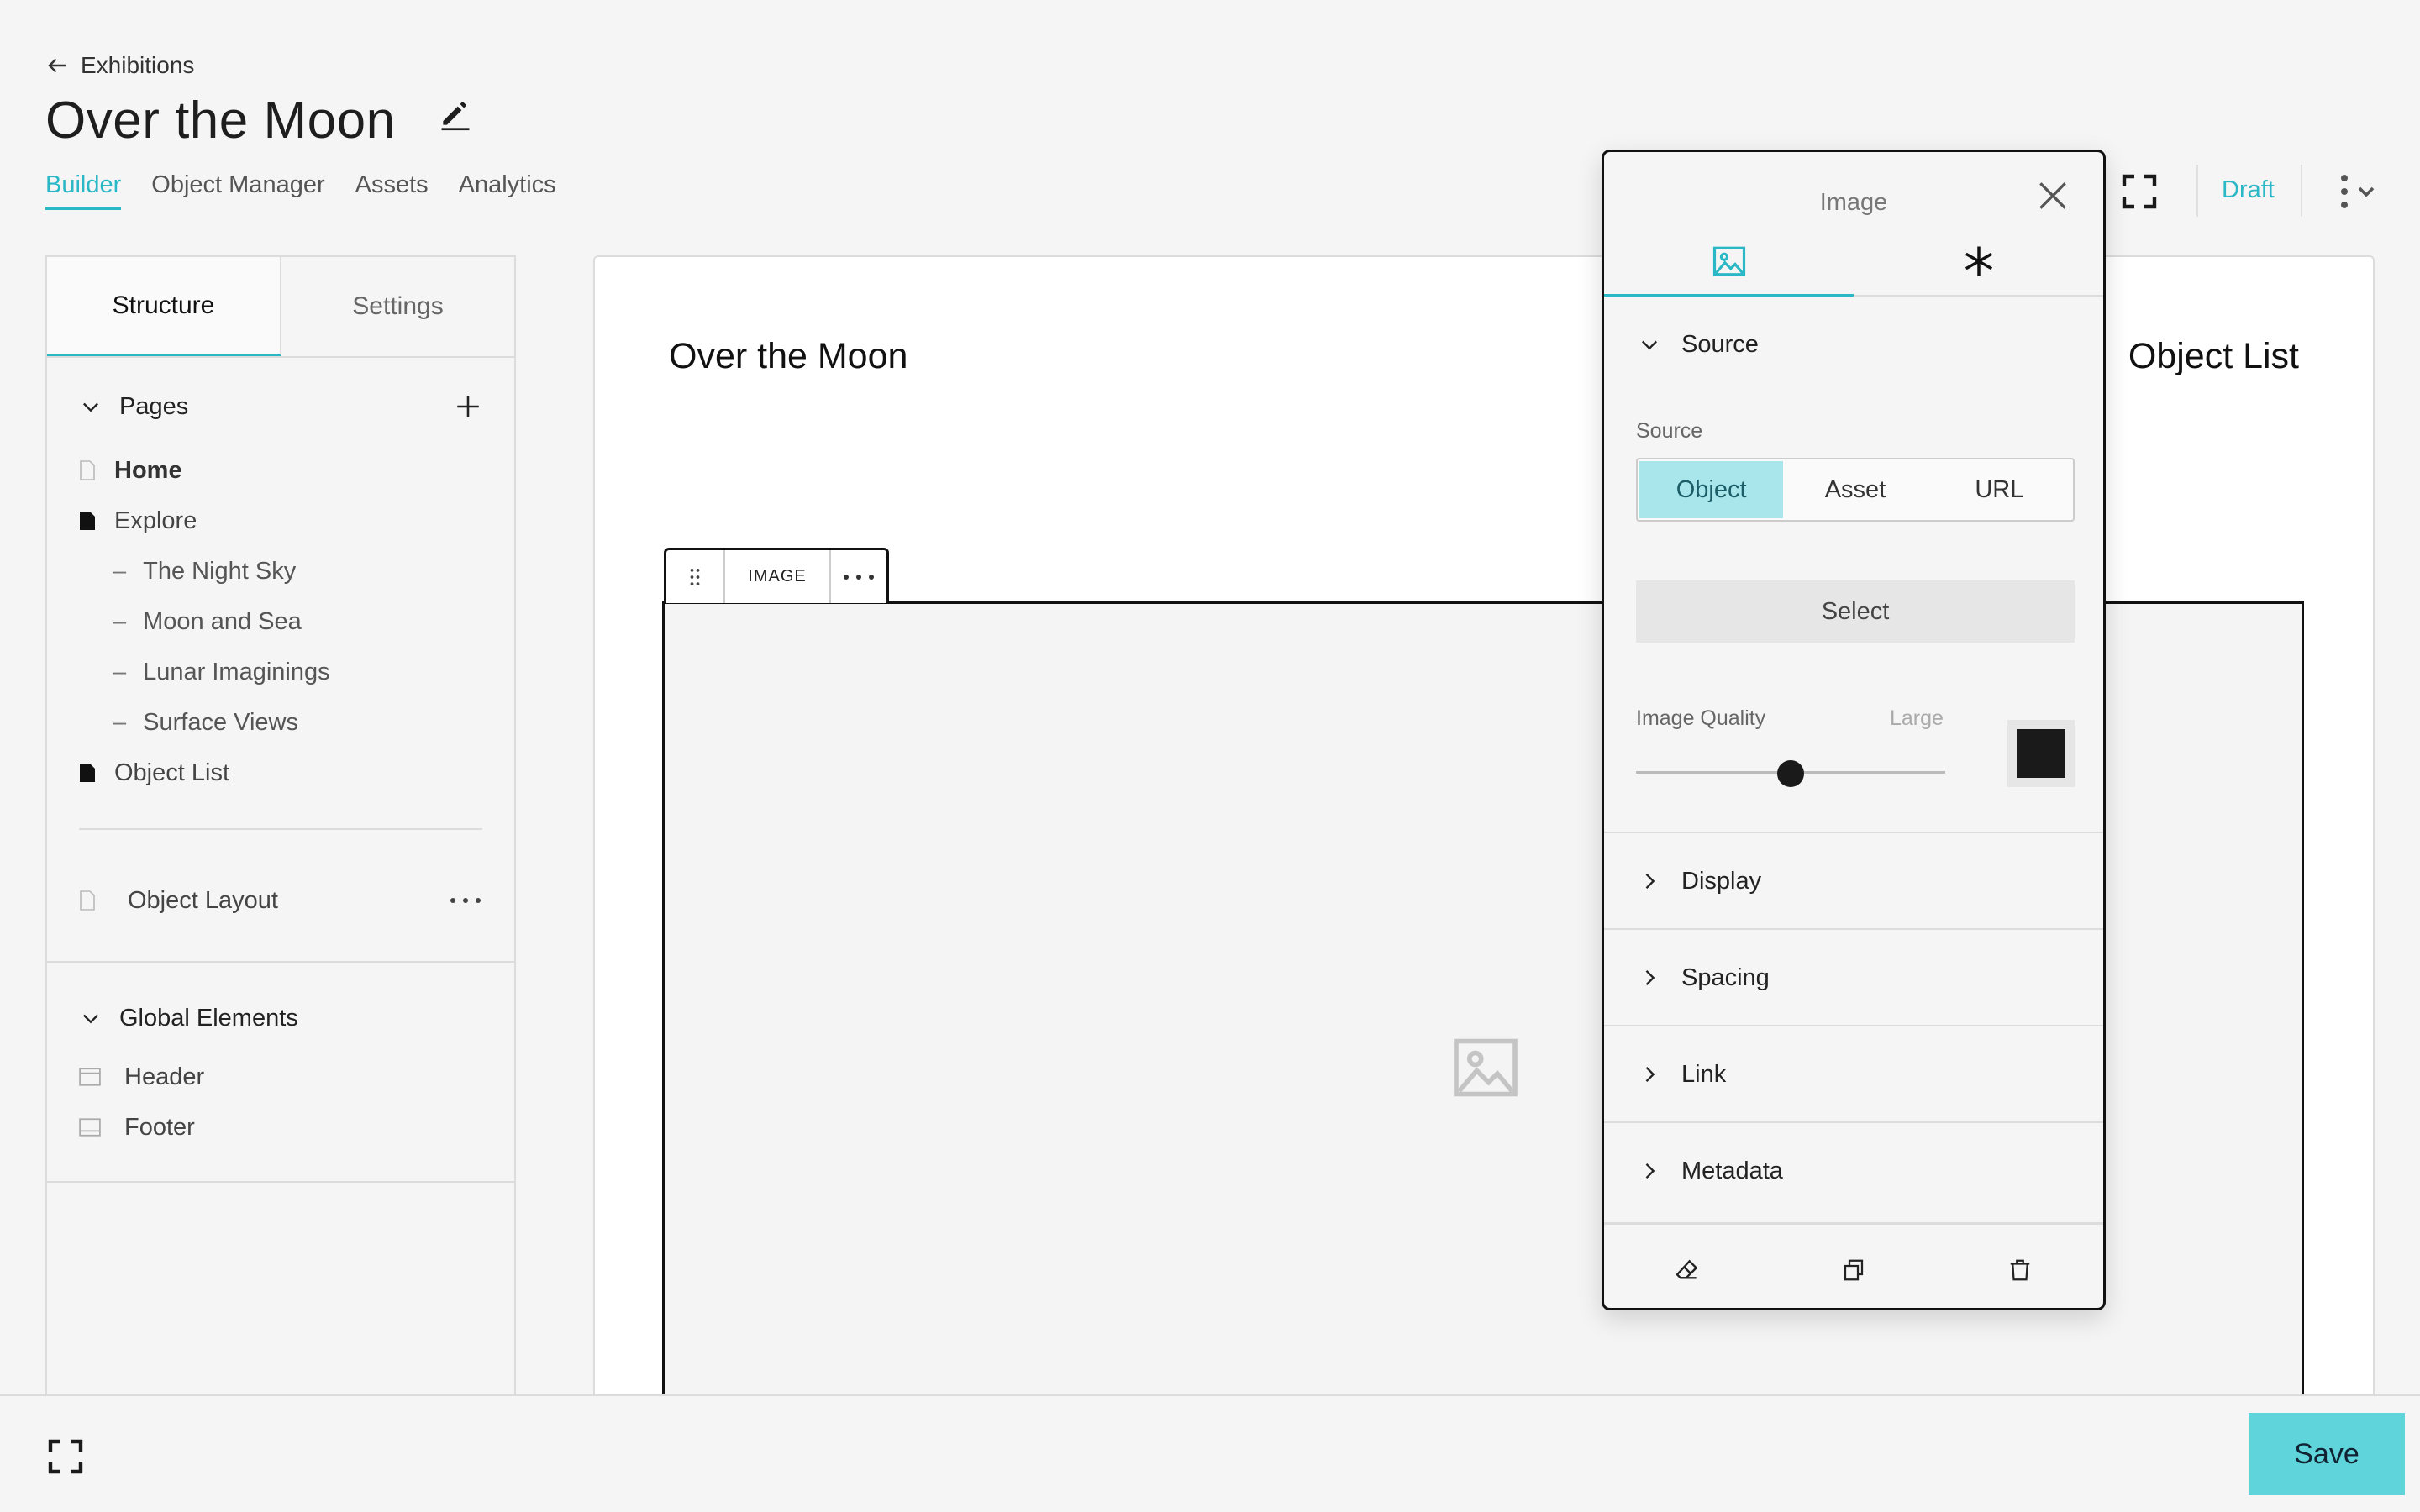 The width and height of the screenshot is (2420, 1512). What do you see at coordinates (1854, 202) in the screenshot?
I see `popover-title: Image` at bounding box center [1854, 202].